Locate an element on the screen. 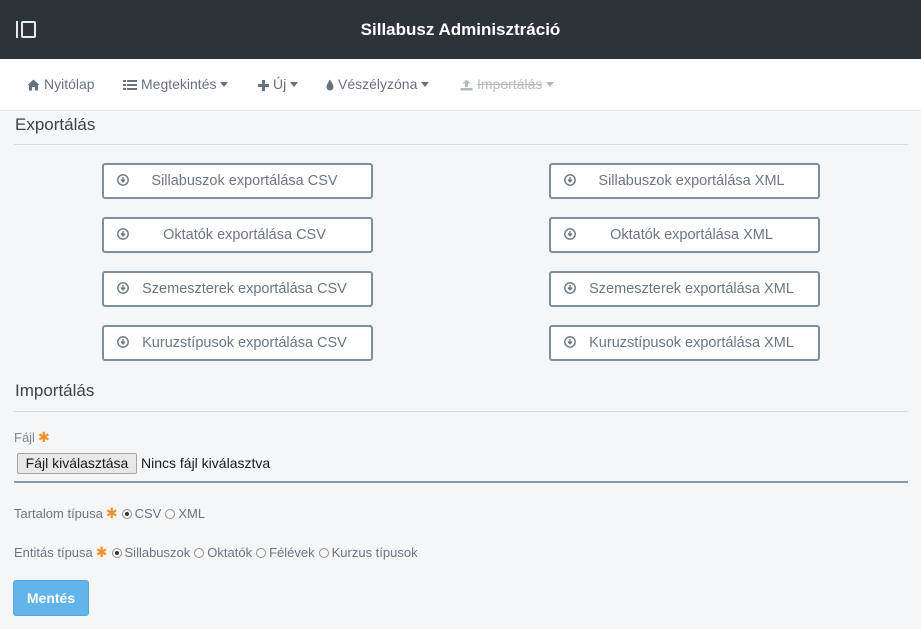 Image resolution: width=921 pixels, height=629 pixels. export-button-label: Sillabuszok exportálása CSV is located at coordinates (244, 181).